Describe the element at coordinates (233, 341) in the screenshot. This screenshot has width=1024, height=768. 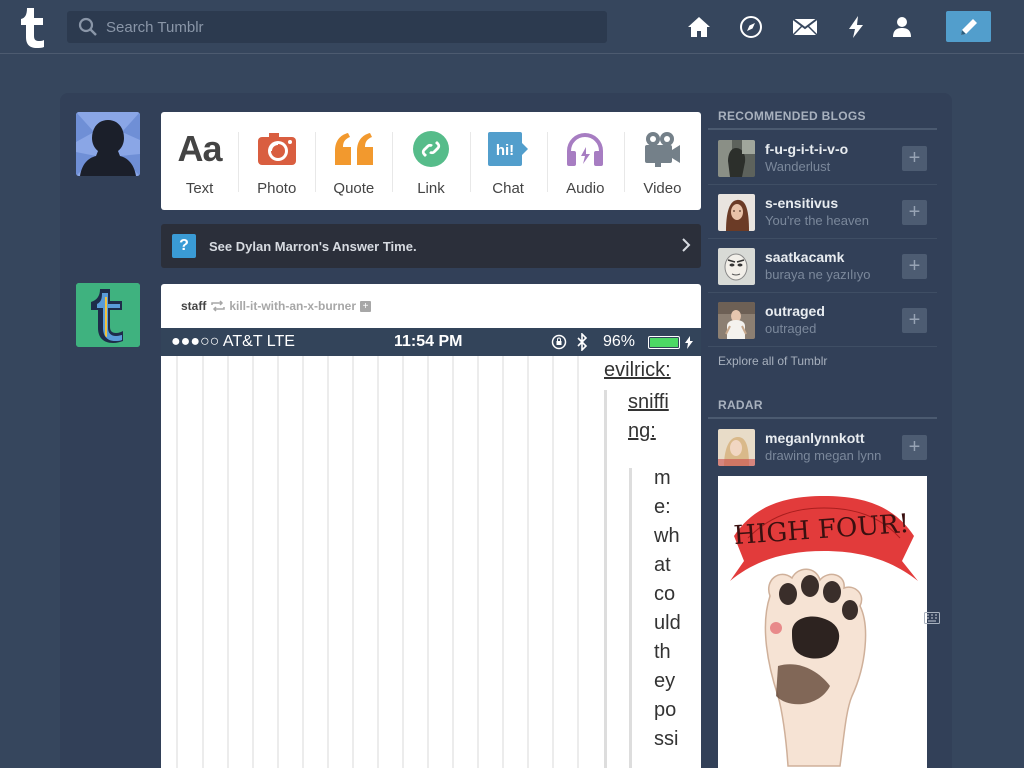
I see `carrier-text: ●●●○○ AT&T LTE` at that location.